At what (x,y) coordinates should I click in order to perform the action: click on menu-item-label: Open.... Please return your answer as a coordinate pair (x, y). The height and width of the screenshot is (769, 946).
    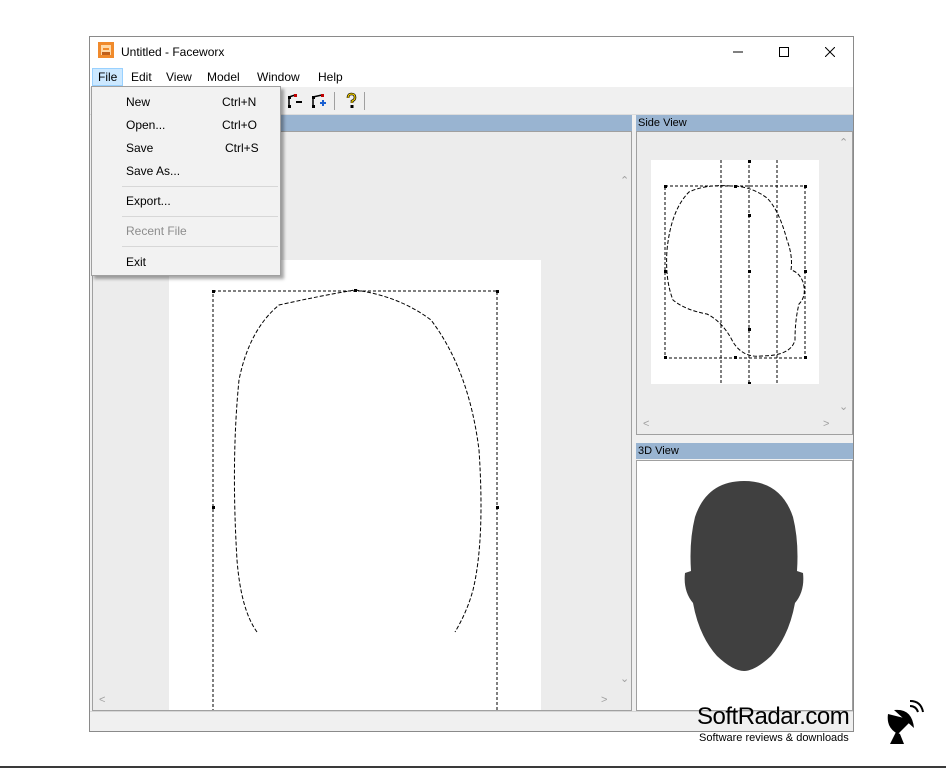
    Looking at the image, I should click on (146, 125).